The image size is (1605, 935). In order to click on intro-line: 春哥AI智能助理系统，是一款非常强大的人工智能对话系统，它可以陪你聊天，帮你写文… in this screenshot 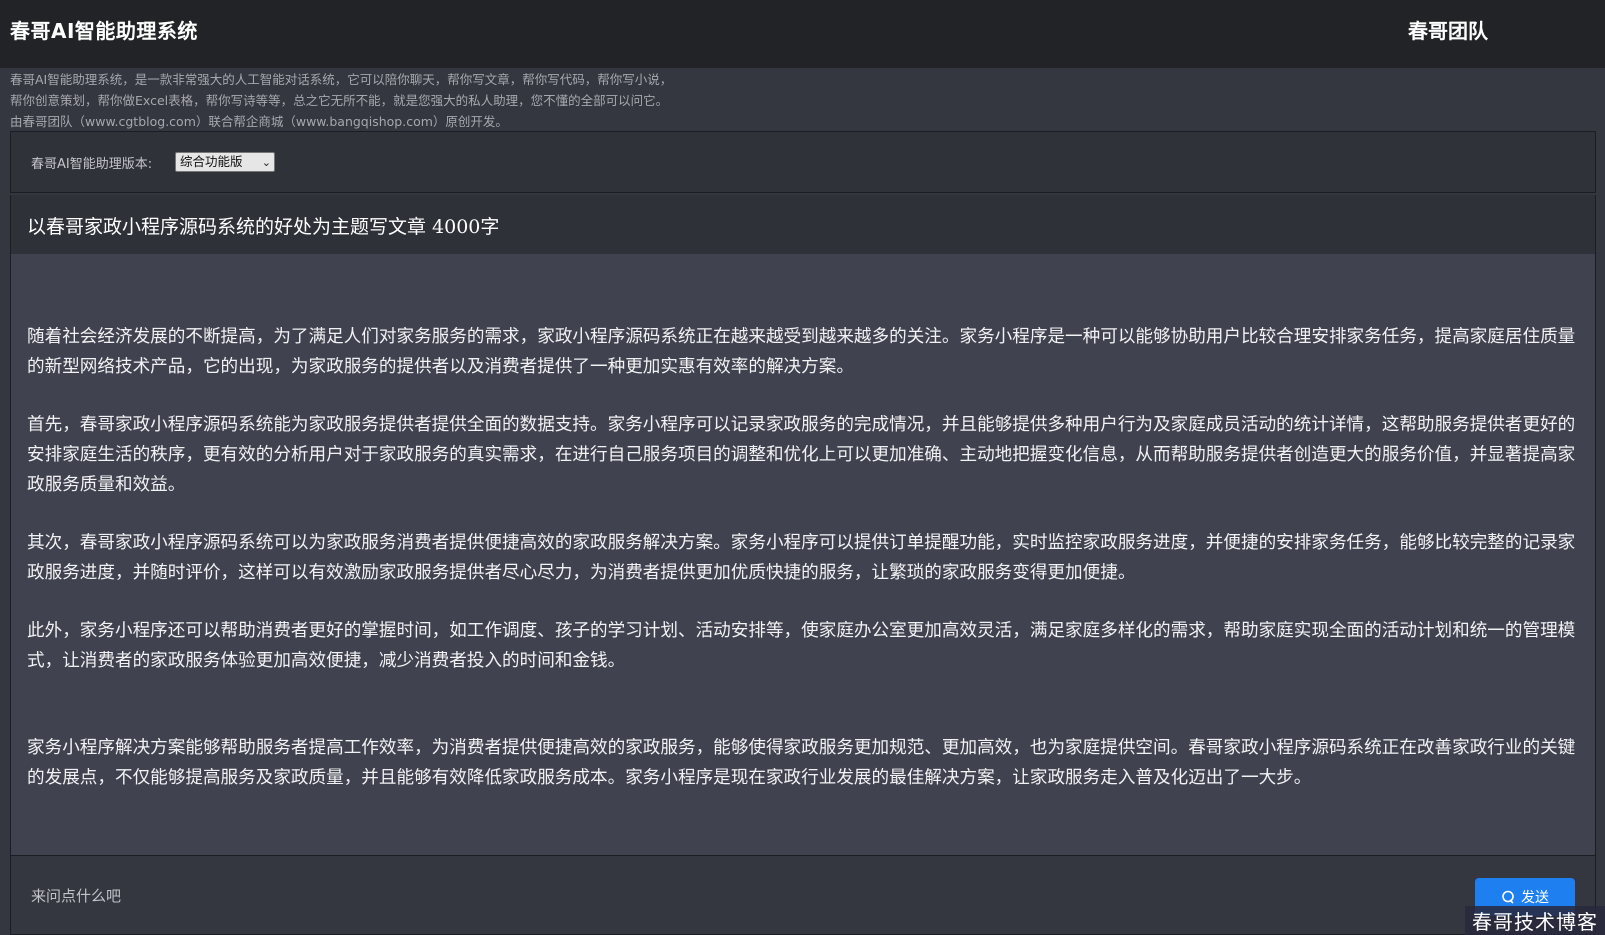, I will do `click(341, 79)`.